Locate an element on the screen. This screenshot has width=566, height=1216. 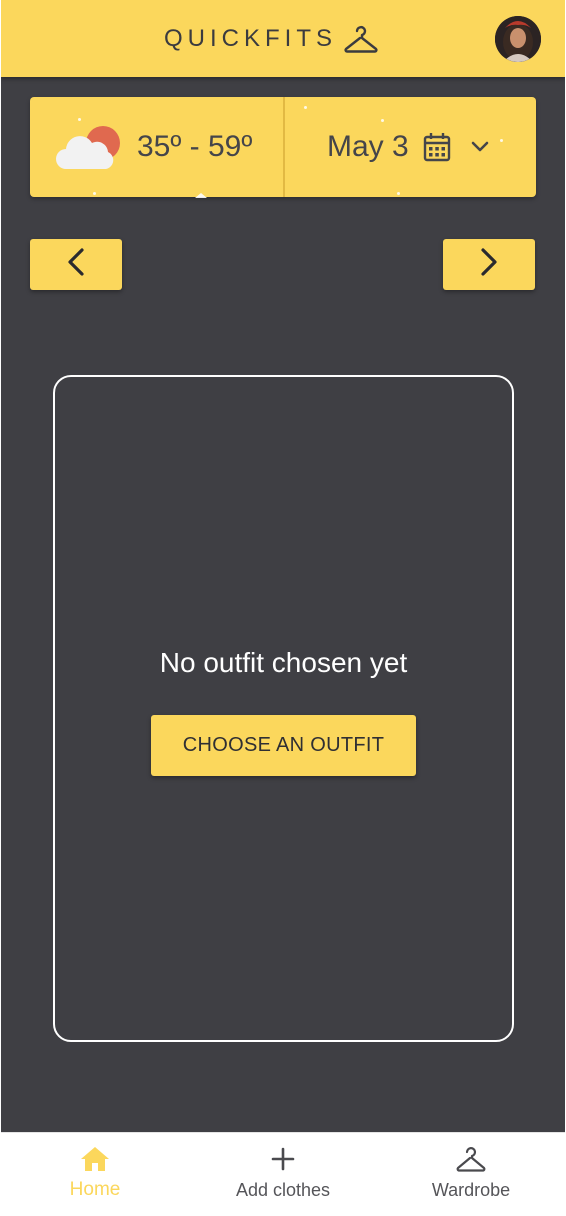
bottom-navigation: Home Add clothes Wardrobe is located at coordinates (283, 1173).